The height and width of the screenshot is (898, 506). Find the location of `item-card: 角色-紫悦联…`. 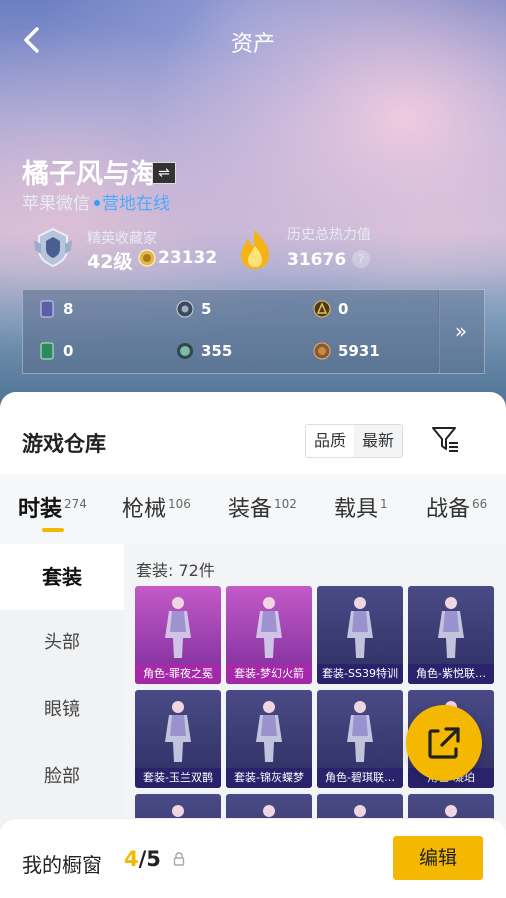

item-card: 角色-紫悦联… is located at coordinates (451, 635).